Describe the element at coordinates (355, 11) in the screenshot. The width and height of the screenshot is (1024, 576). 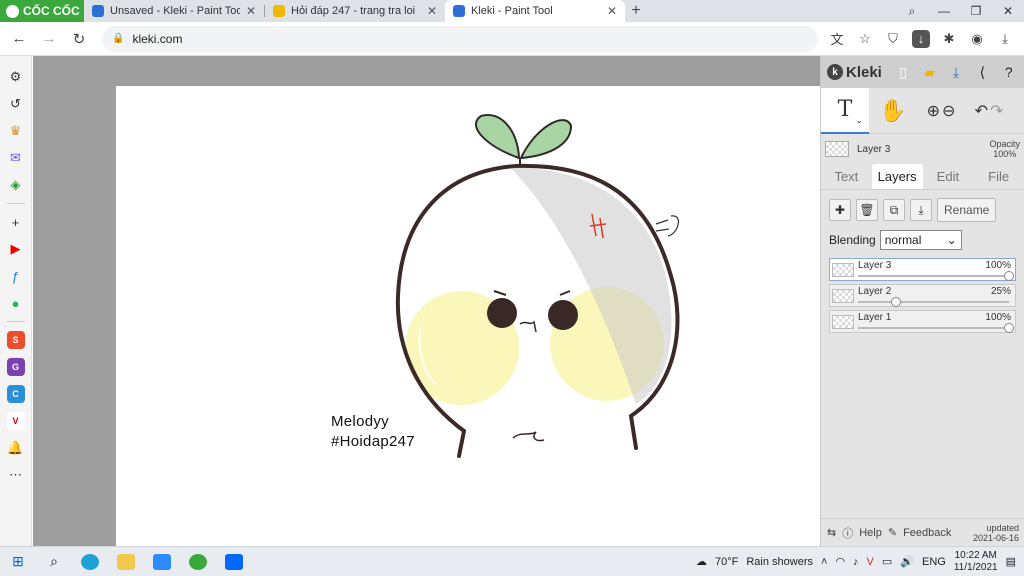
I see `tab-hoidap247: Hỏi đáp 247 - trang tra loi ✕` at that location.